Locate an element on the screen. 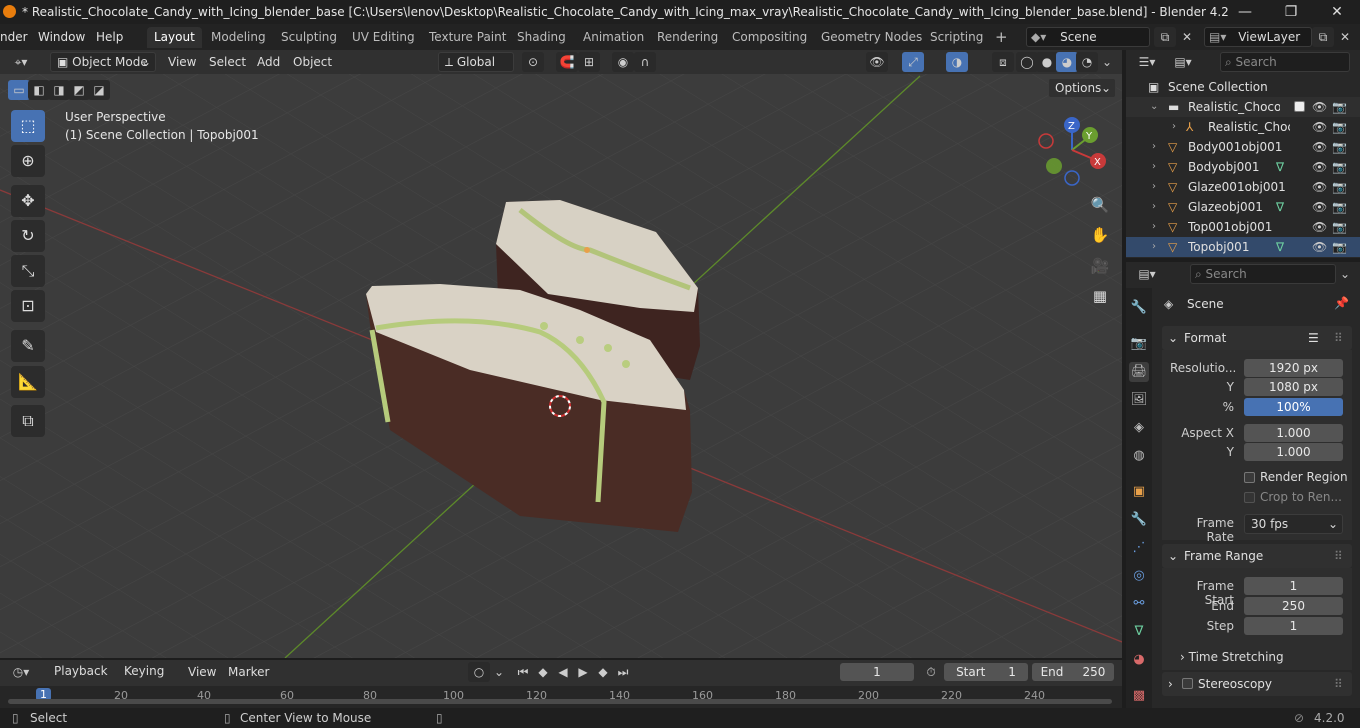  frame-step-field: 1 is located at coordinates (1293, 626).